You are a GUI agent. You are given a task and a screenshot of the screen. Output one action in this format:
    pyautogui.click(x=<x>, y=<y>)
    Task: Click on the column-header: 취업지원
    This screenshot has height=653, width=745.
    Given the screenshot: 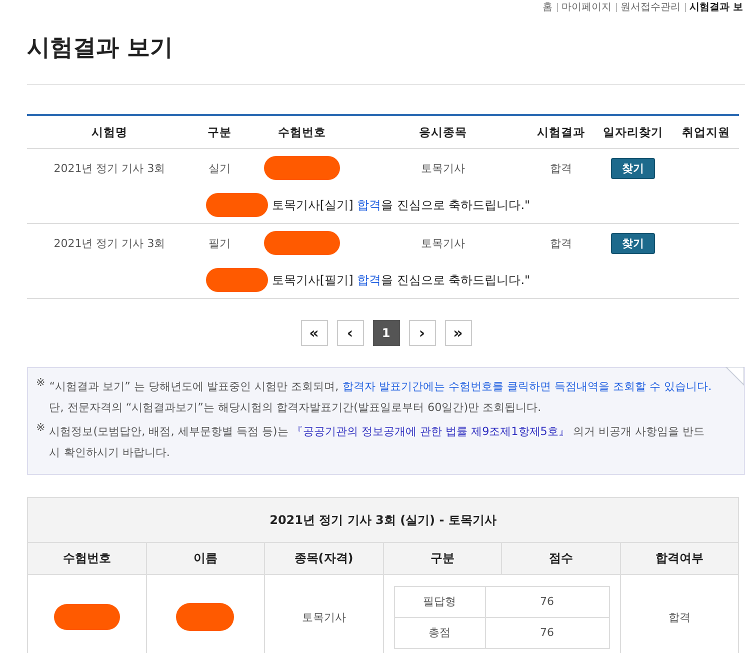 What is the action you would take?
    pyautogui.click(x=706, y=131)
    